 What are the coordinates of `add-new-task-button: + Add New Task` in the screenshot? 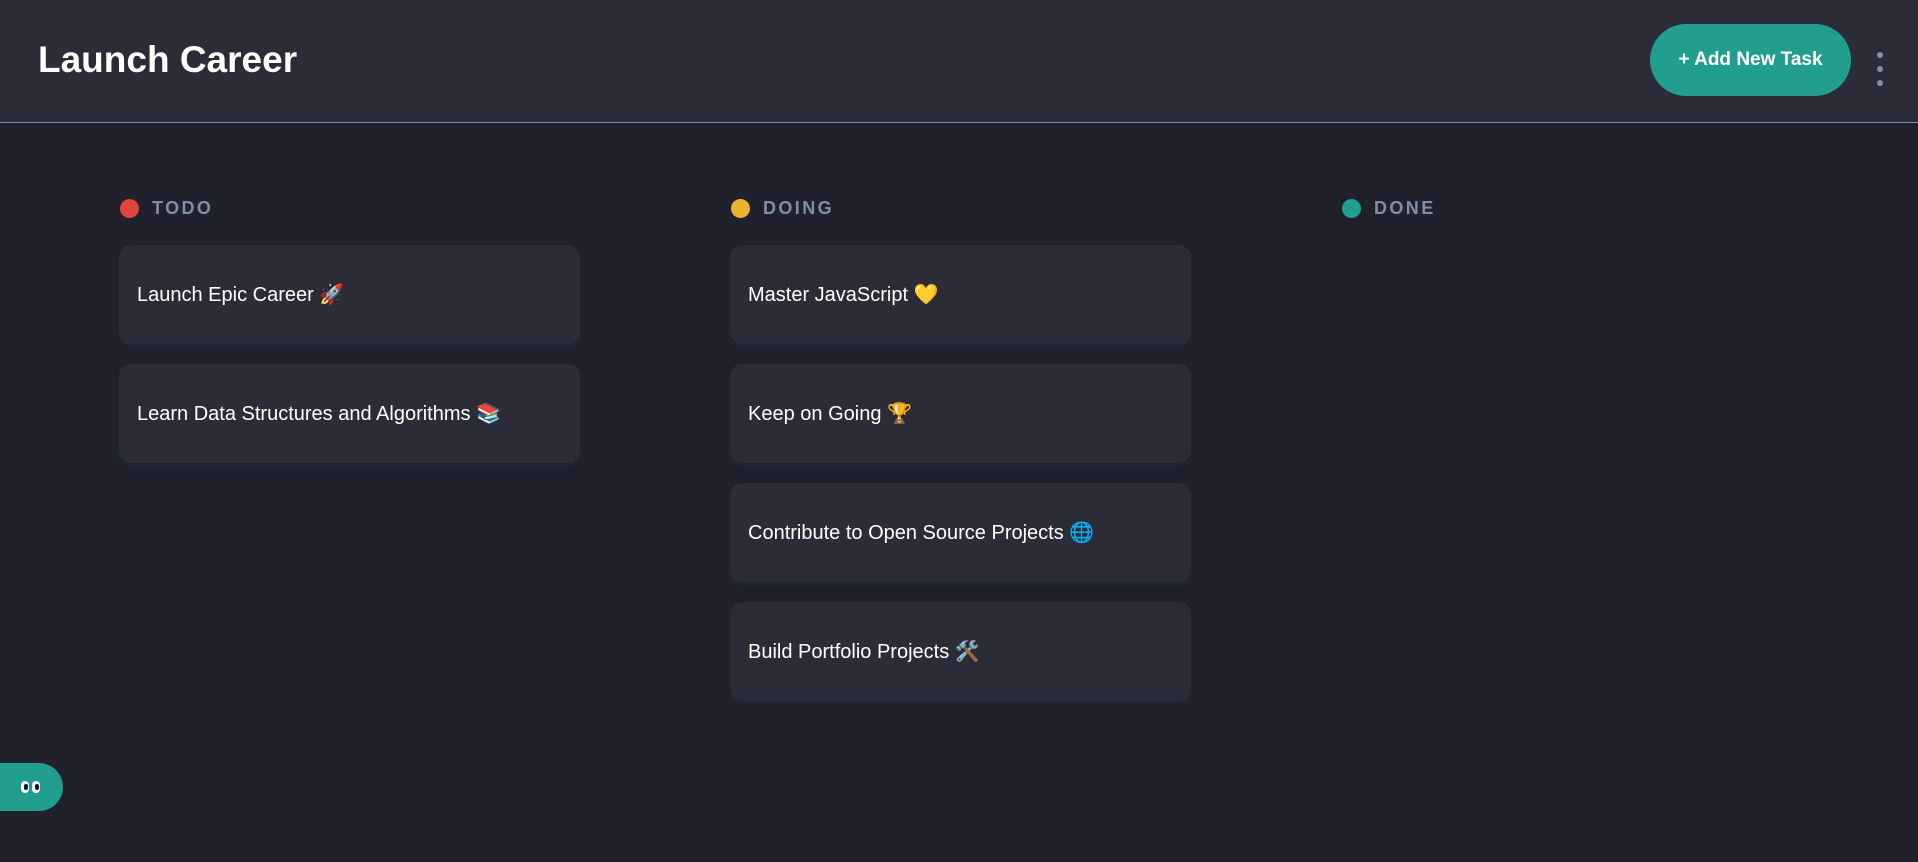 It's located at (1750, 60).